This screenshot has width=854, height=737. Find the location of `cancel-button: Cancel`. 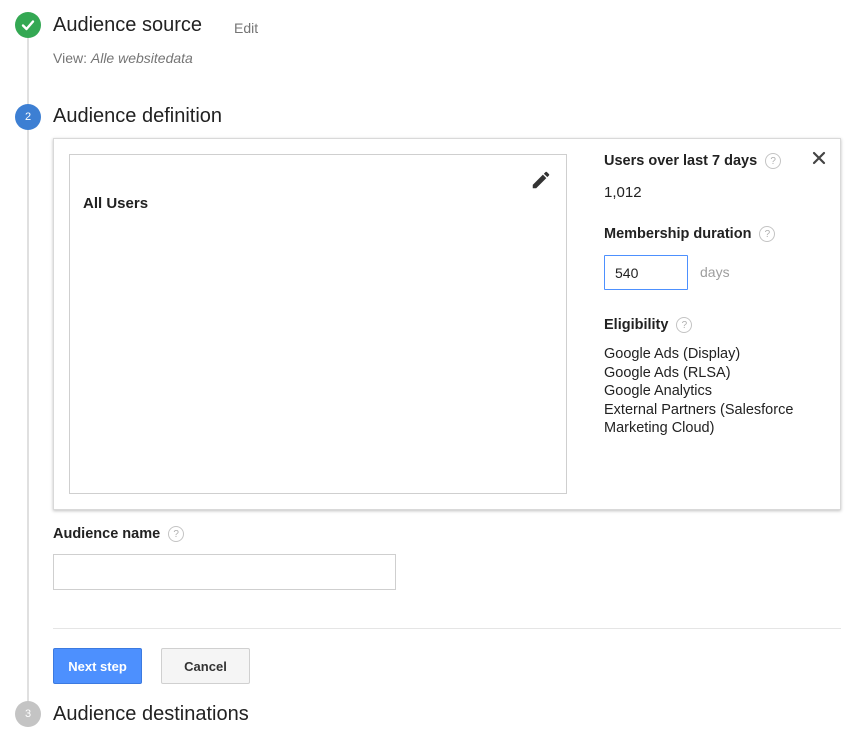

cancel-button: Cancel is located at coordinates (205, 666).